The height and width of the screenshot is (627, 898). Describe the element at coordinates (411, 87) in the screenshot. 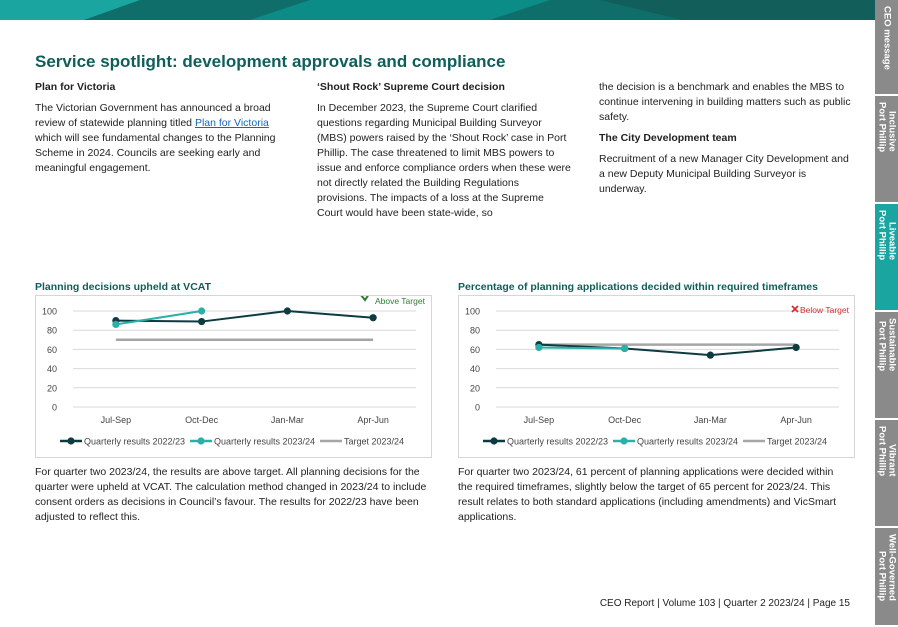

I see `section-heading: ‘Shout Rock’ Supreme Court decision` at that location.